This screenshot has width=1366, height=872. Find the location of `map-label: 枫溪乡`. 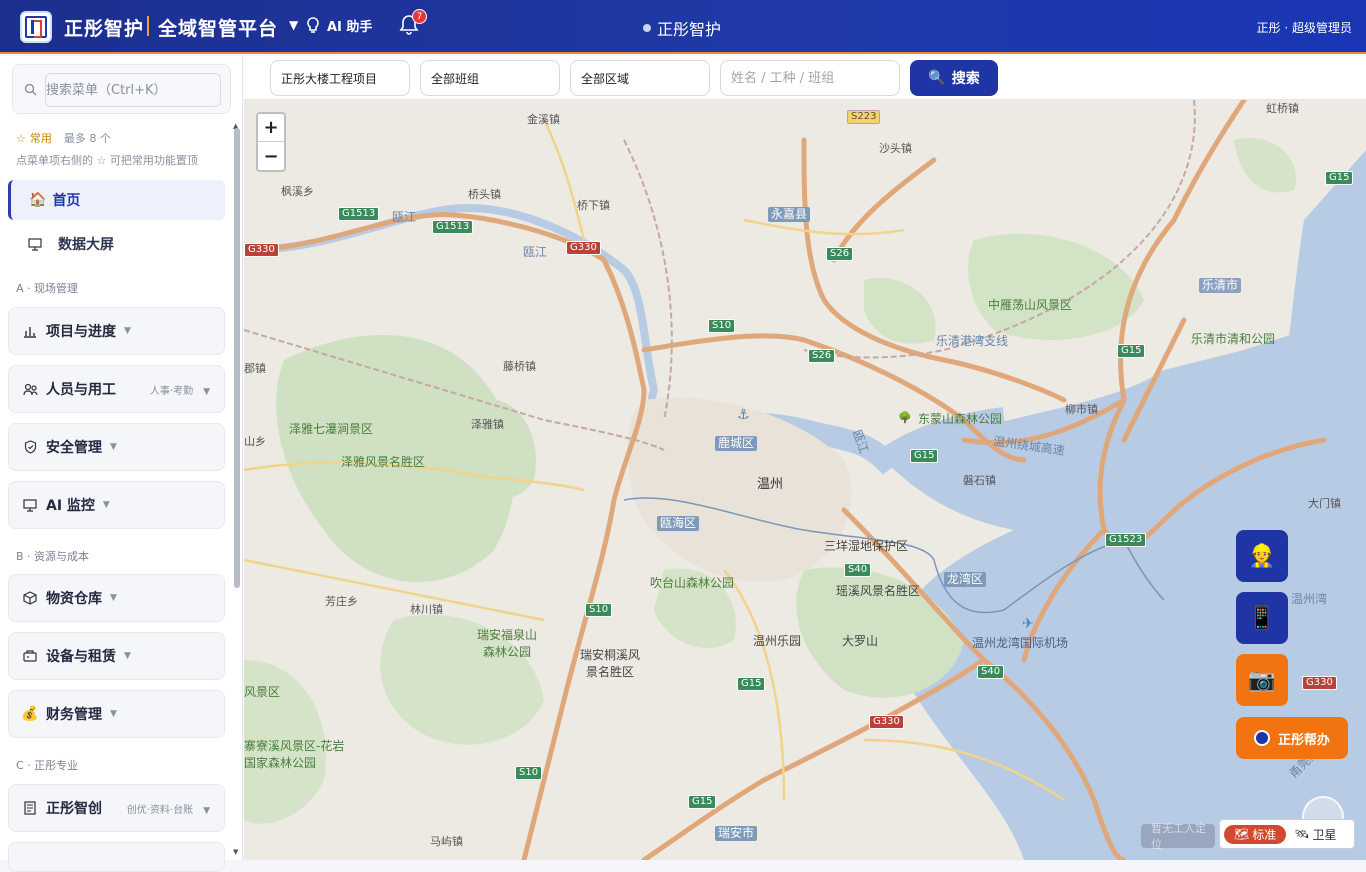

map-label: 枫溪乡 is located at coordinates (297, 191).